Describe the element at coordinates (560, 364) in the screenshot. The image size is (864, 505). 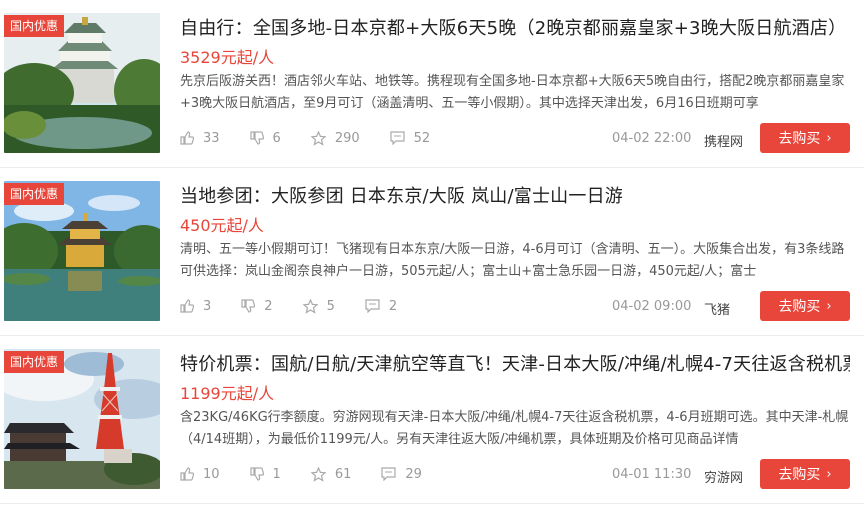
I see `deal-title-text: 国航/日航/天津航空等直飞！天津-日本大阪/冲绳/札幌4-7天往返含税机票` at that location.